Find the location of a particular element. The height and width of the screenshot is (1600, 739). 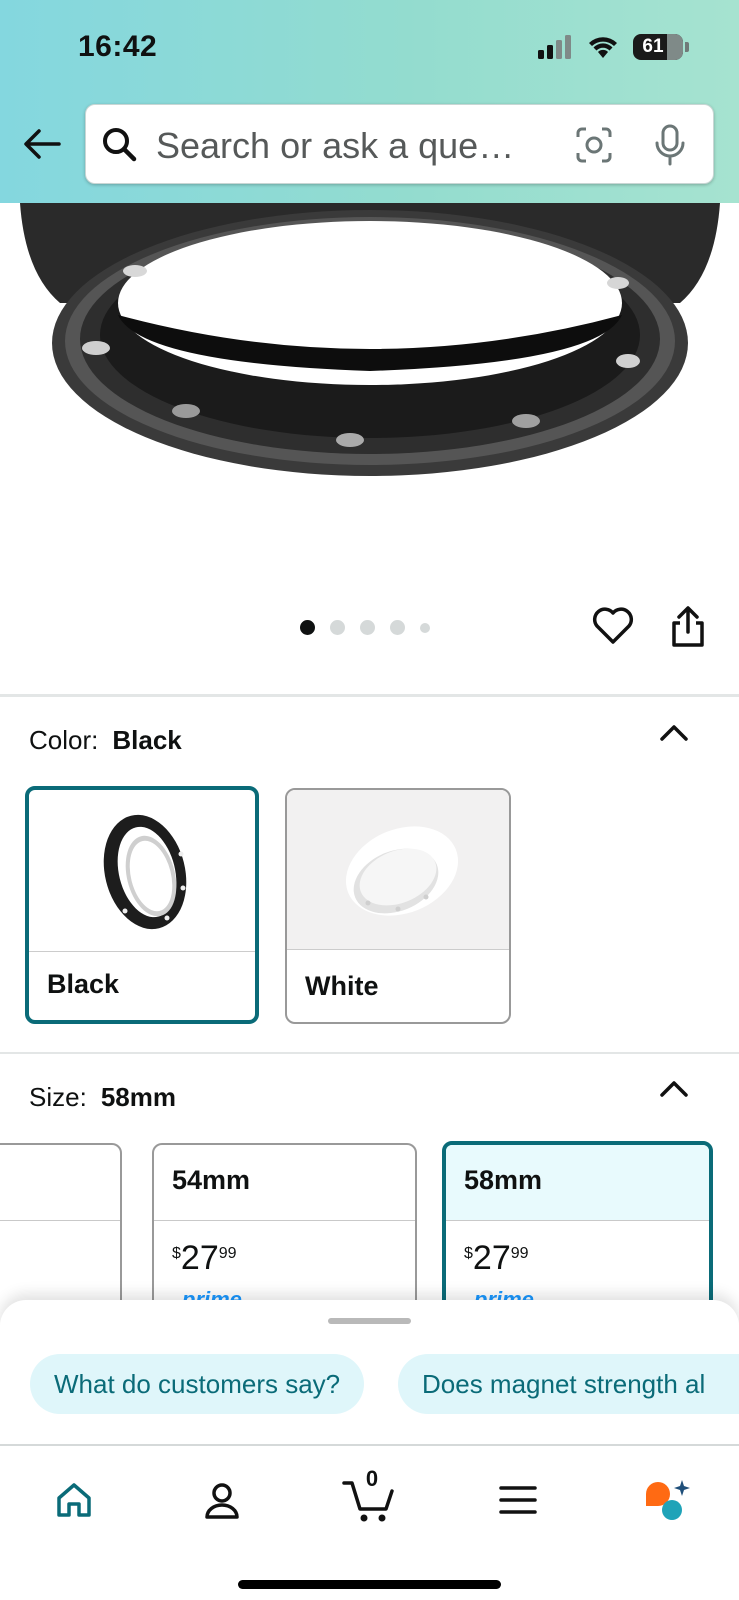

home-icon is located at coordinates (74, 1500).